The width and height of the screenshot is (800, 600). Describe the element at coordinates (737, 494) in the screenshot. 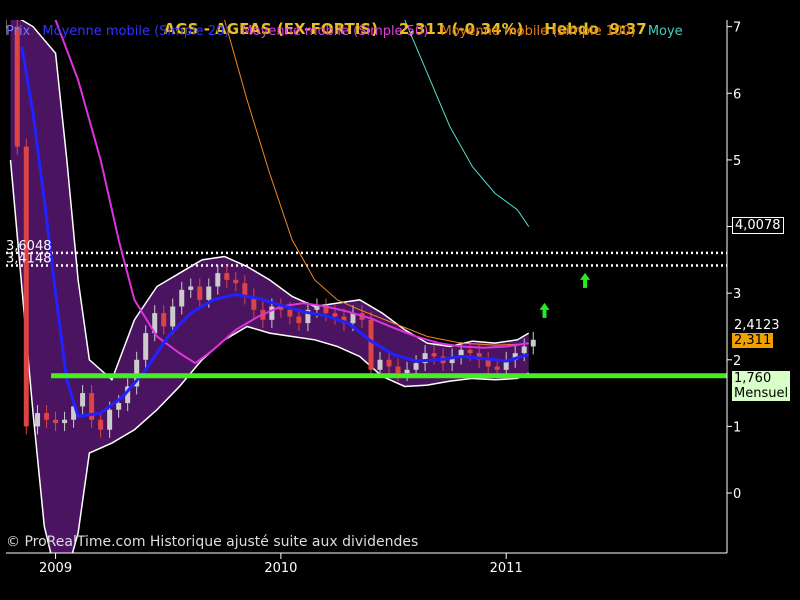

I see `y-tick-label-0: 0` at that location.